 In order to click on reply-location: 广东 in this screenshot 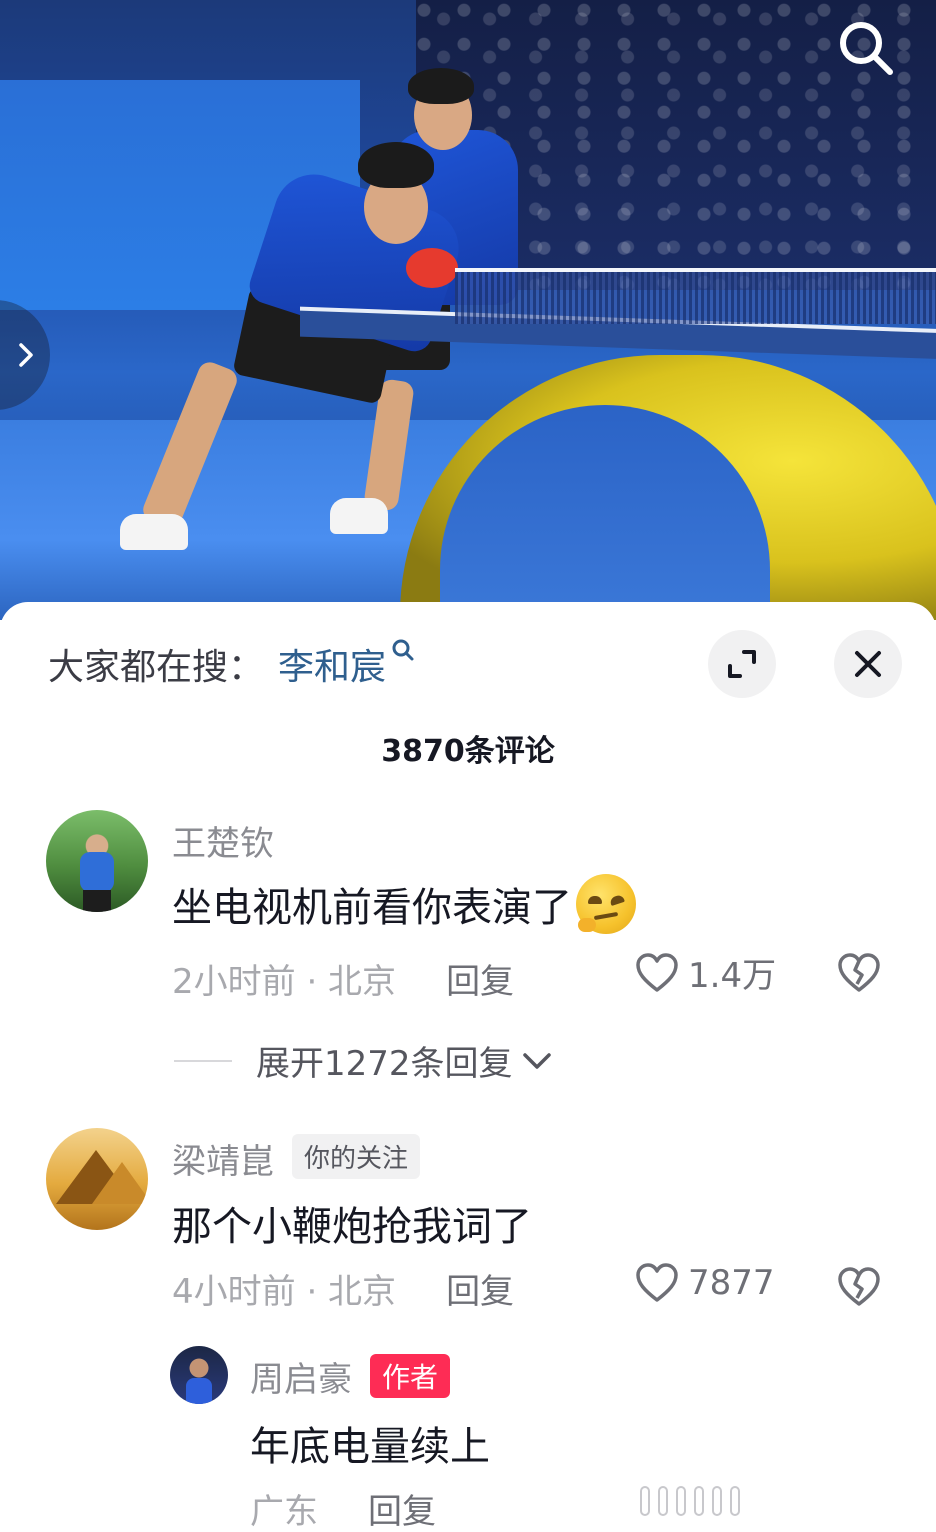, I will do `click(284, 1512)`.